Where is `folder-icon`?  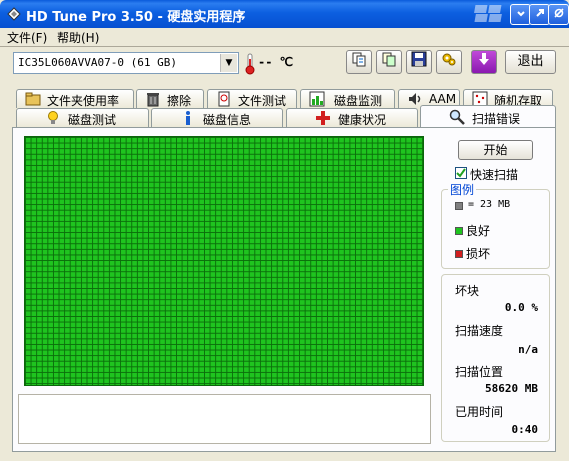 folder-icon is located at coordinates (33, 99).